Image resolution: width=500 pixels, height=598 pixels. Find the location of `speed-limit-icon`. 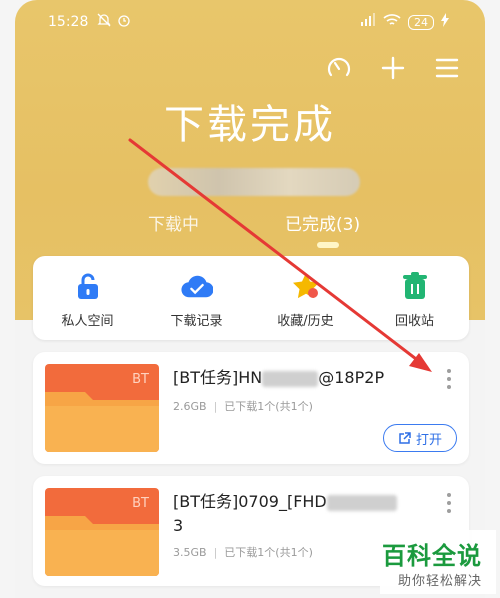

speed-limit-icon is located at coordinates (339, 68).